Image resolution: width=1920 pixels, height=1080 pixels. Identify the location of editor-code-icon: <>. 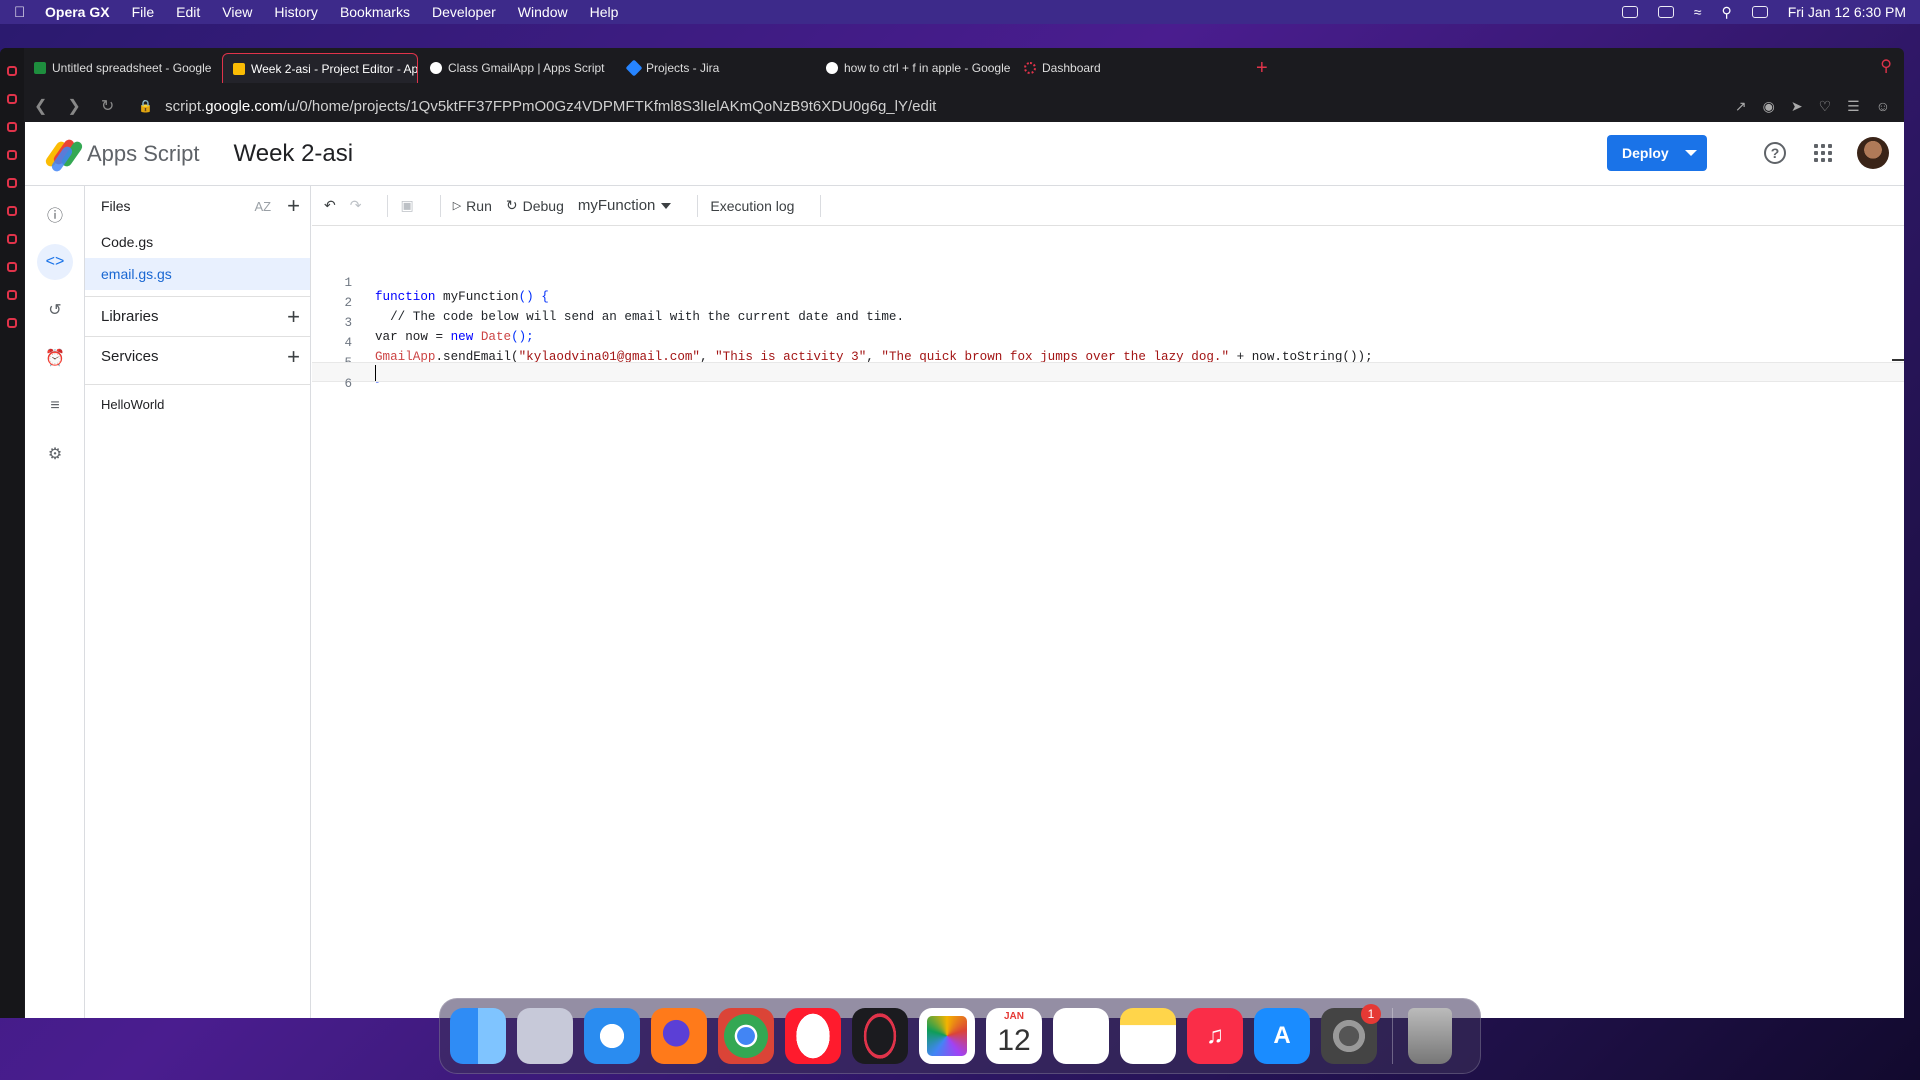
(55, 262).